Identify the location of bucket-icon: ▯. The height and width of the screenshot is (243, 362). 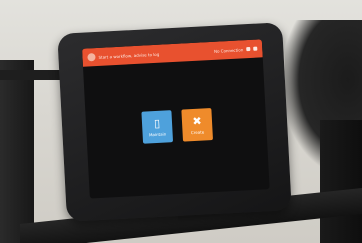
(157, 123).